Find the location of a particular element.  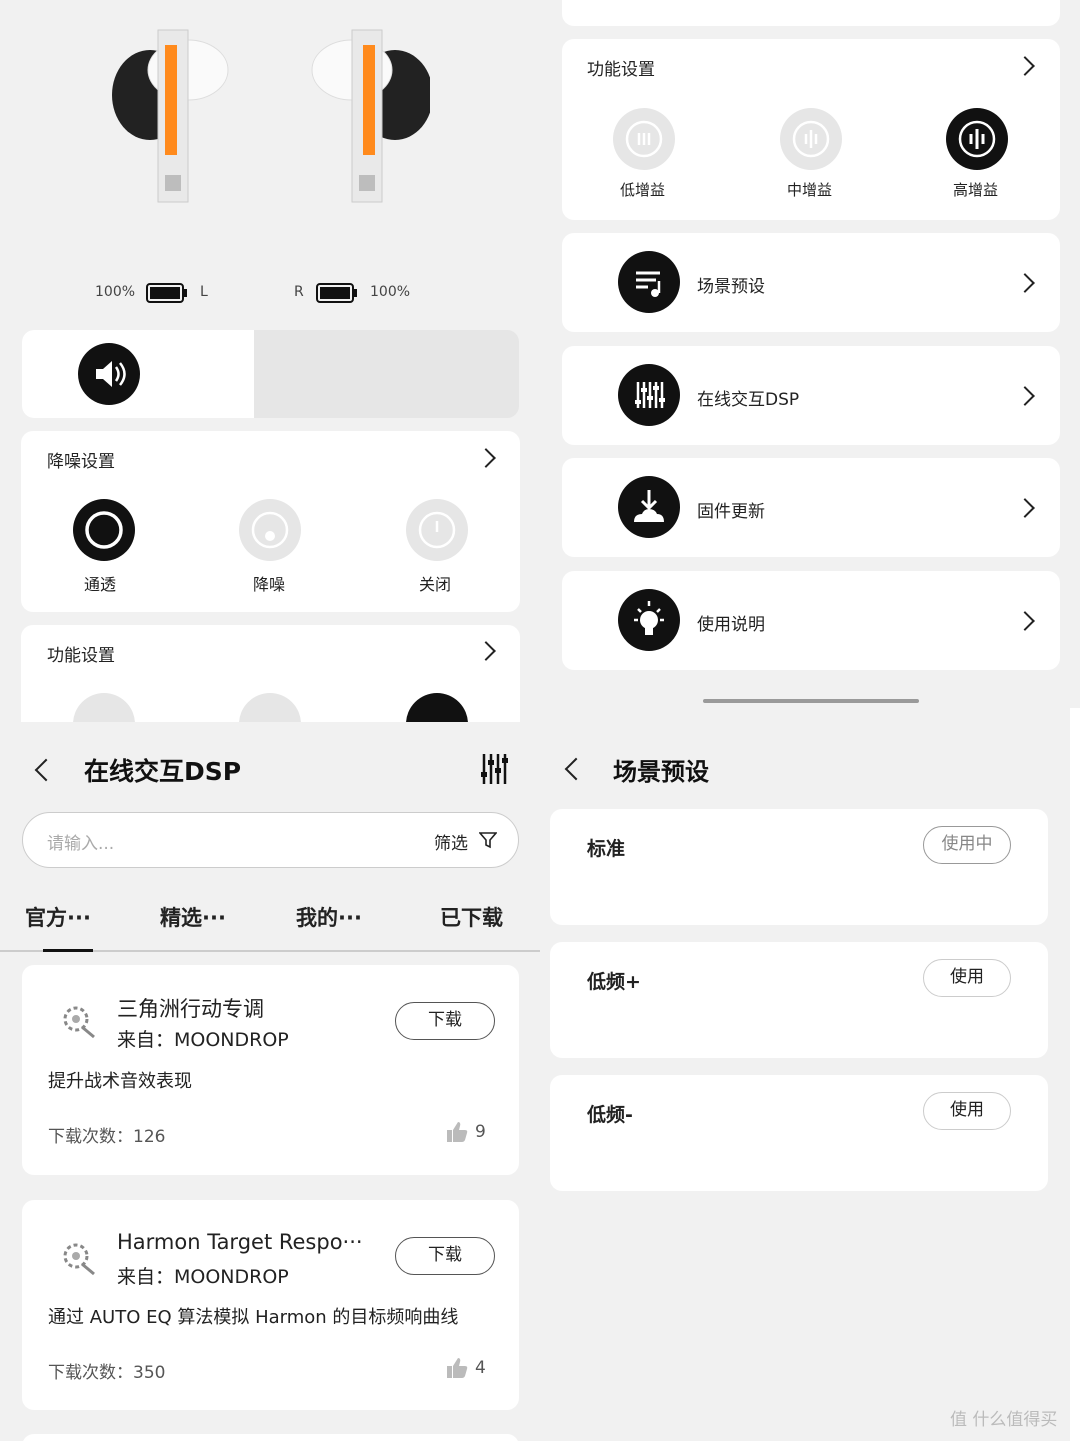

scene-item-card: 低频- 使用 is located at coordinates (799, 1133).